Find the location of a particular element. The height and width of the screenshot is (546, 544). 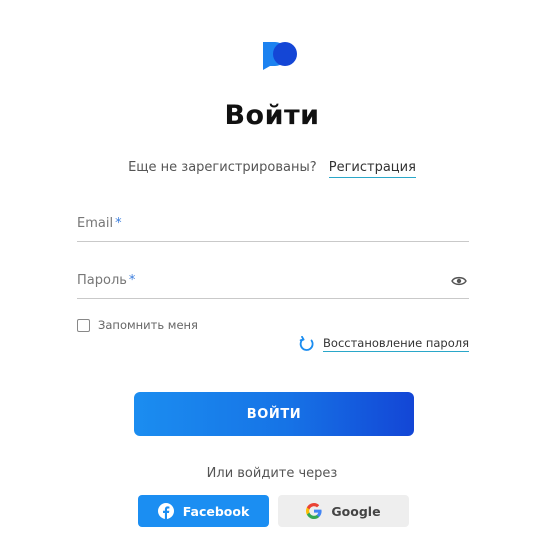

facebook-login-button: Facebook is located at coordinates (203, 511).